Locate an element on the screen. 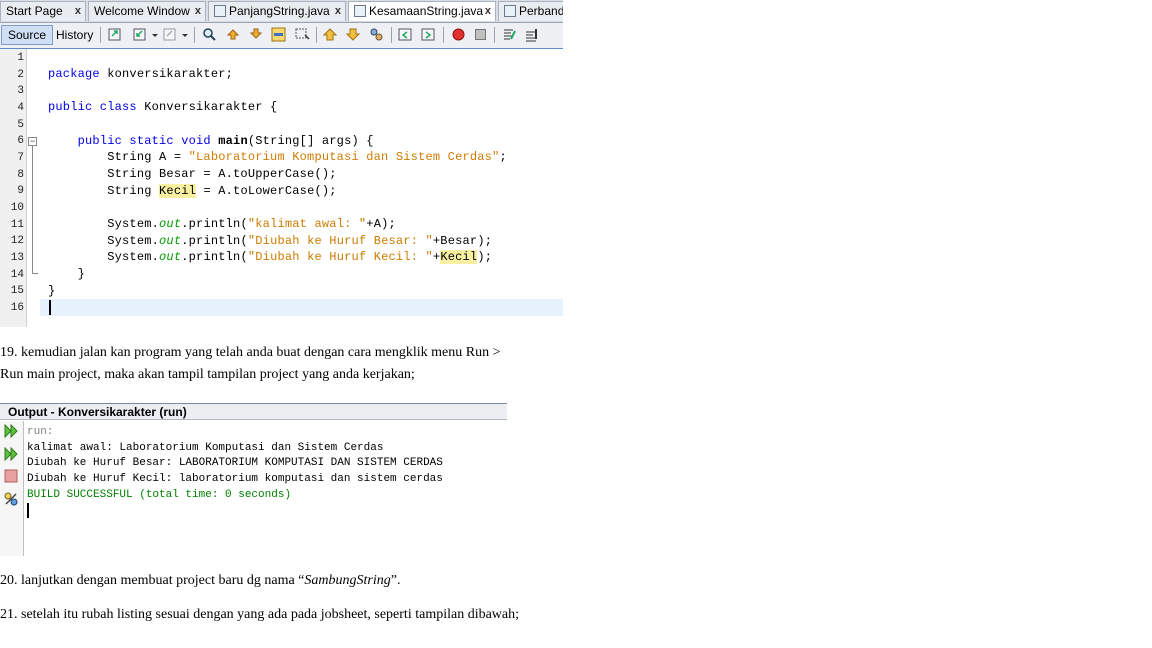 This screenshot has width=1152, height=648. text-cursor is located at coordinates (50, 307).